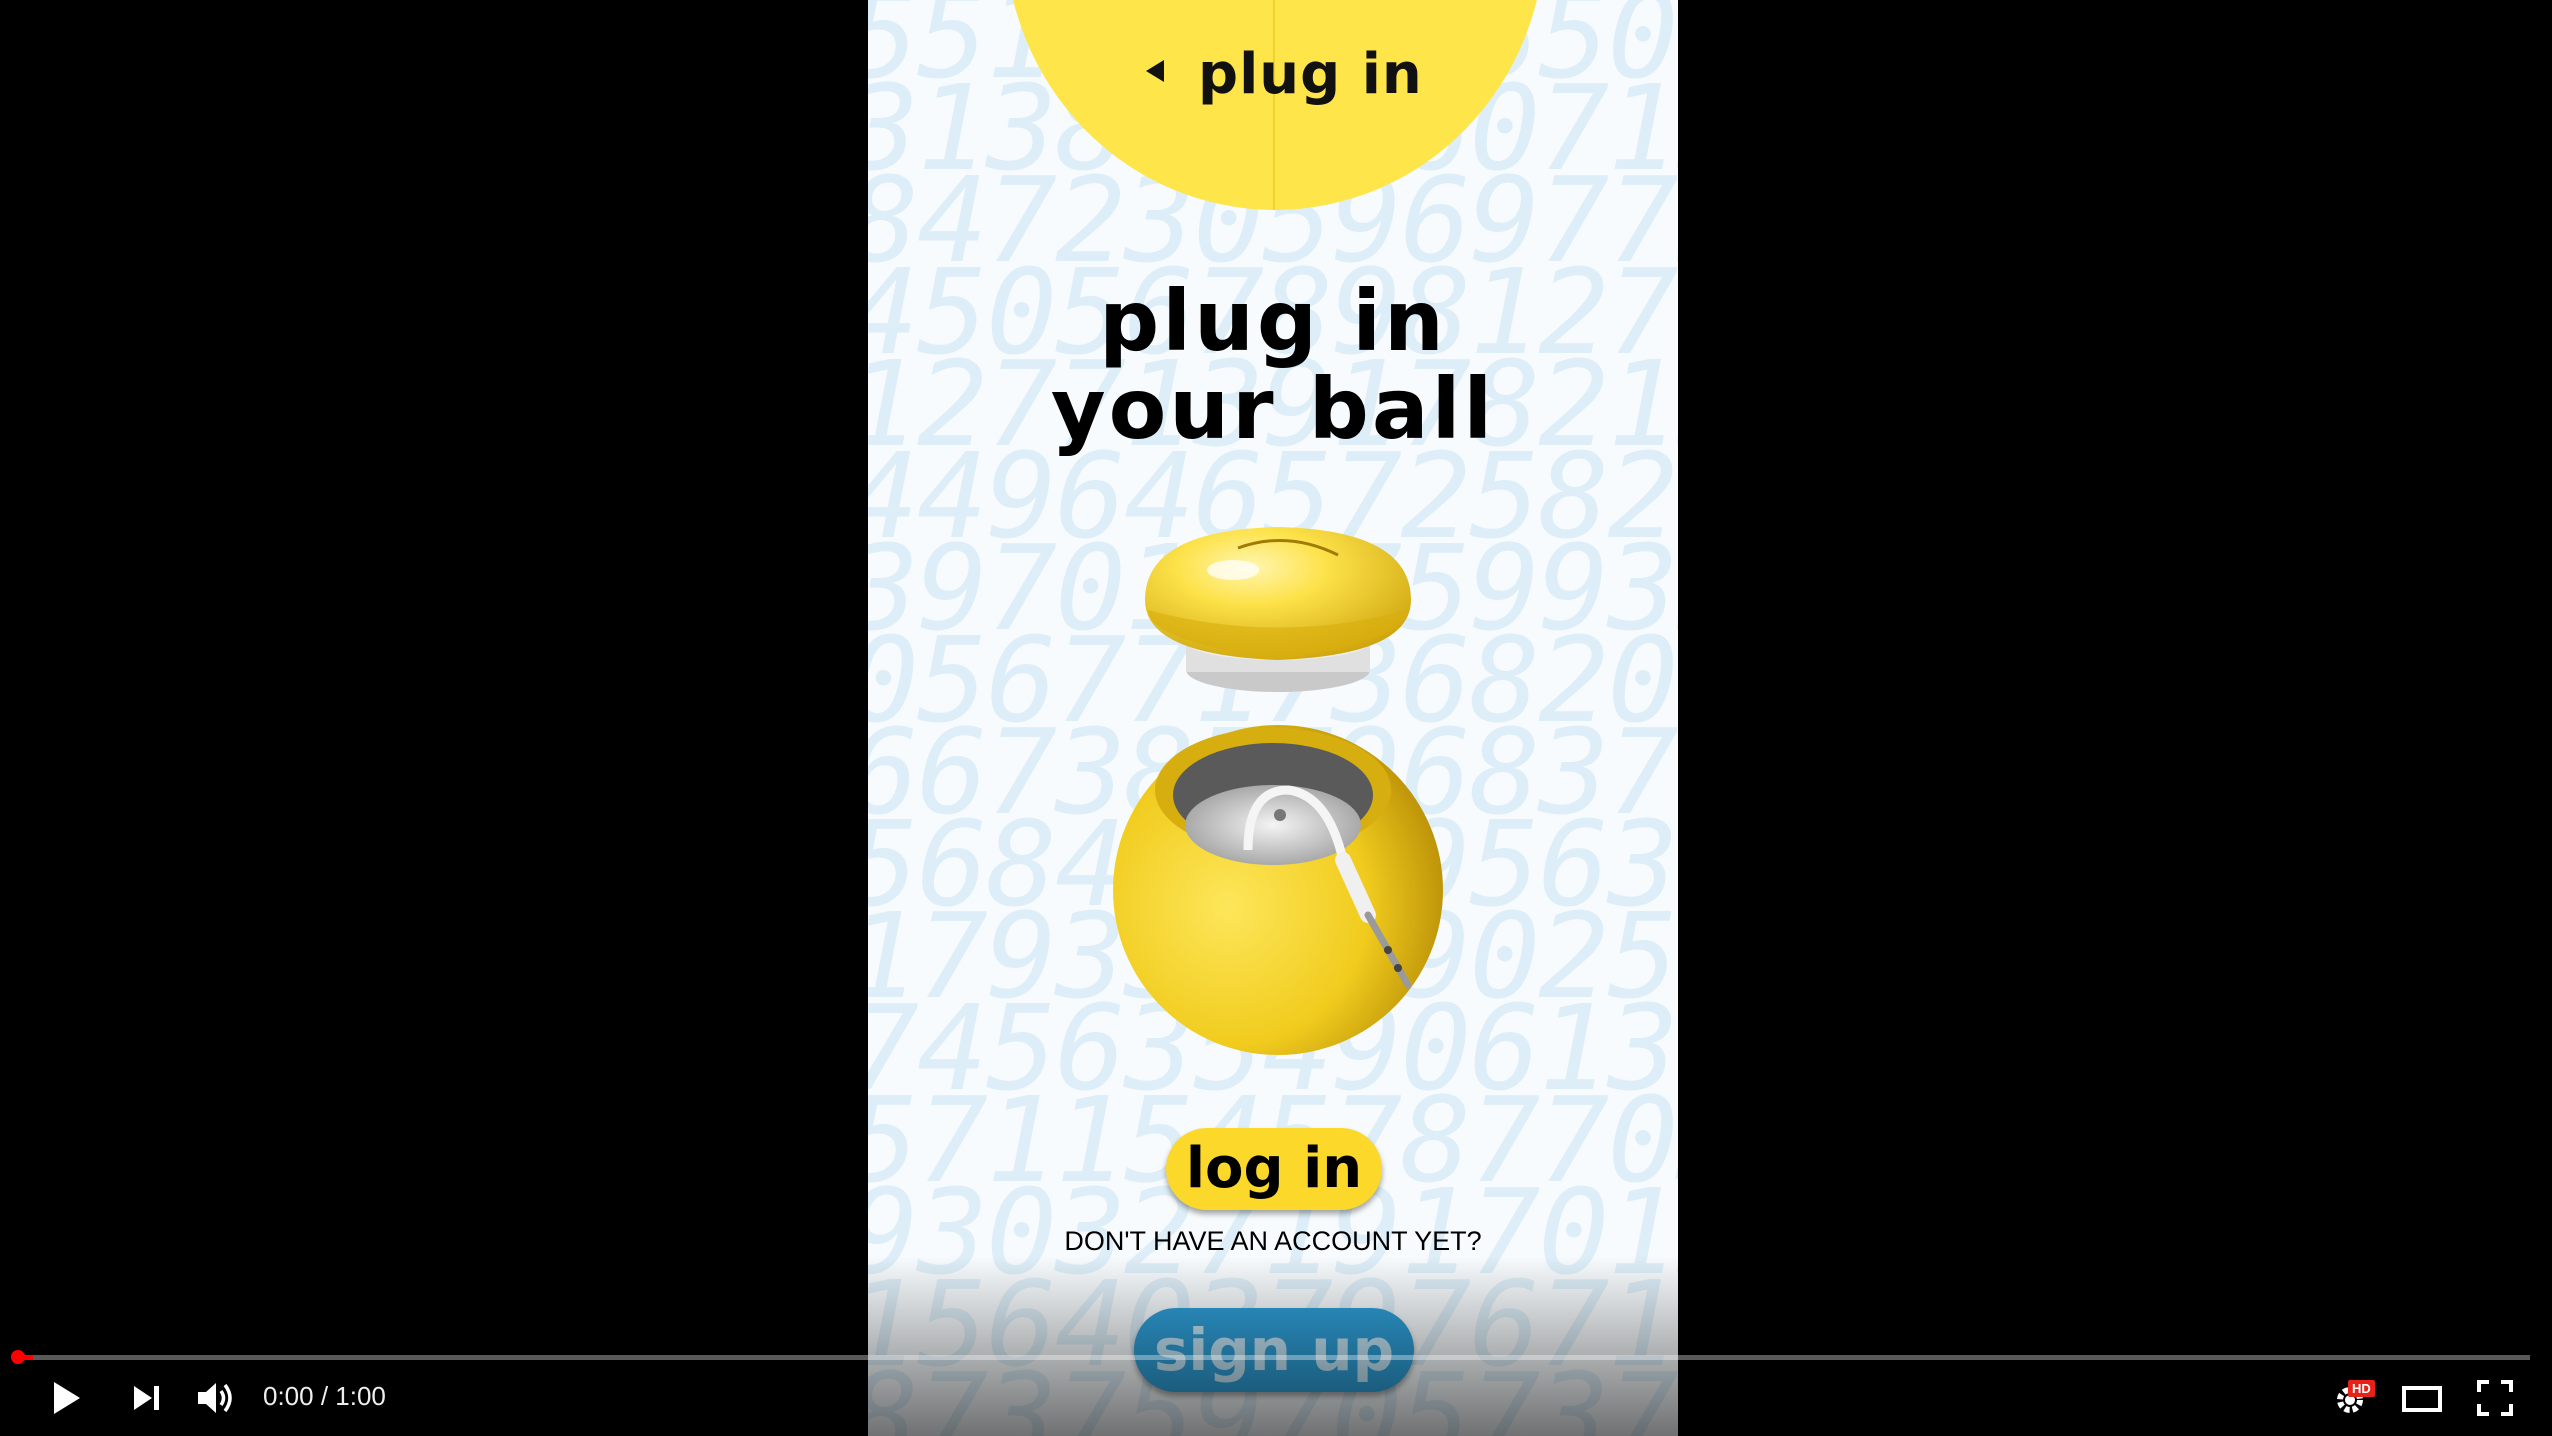 The width and height of the screenshot is (2552, 1436). I want to click on signup-button-label: sign up, so click(1274, 1350).